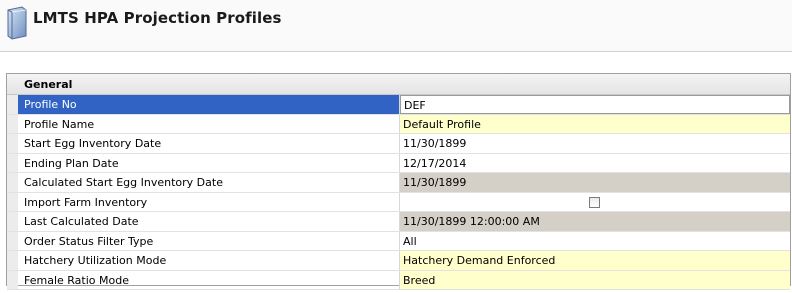 The image size is (792, 293). Describe the element at coordinates (209, 104) in the screenshot. I see `property-name: Profile No` at that location.